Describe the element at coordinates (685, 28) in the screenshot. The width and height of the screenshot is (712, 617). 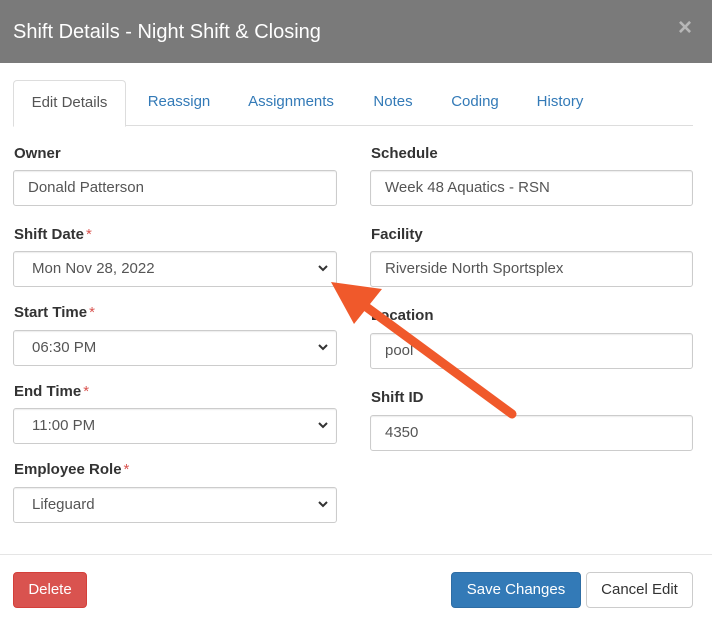
I see `close-icon: ×` at that location.